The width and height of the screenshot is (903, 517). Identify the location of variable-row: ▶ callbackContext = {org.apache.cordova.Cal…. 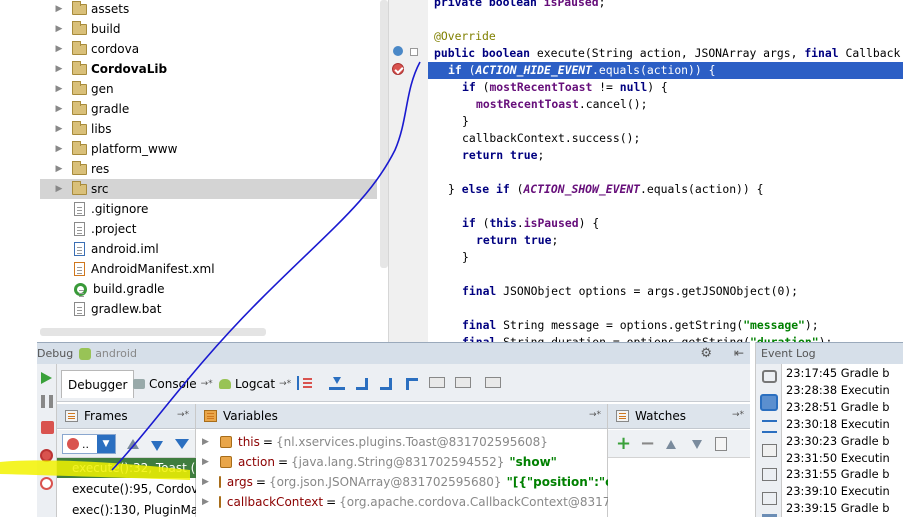
(402, 502).